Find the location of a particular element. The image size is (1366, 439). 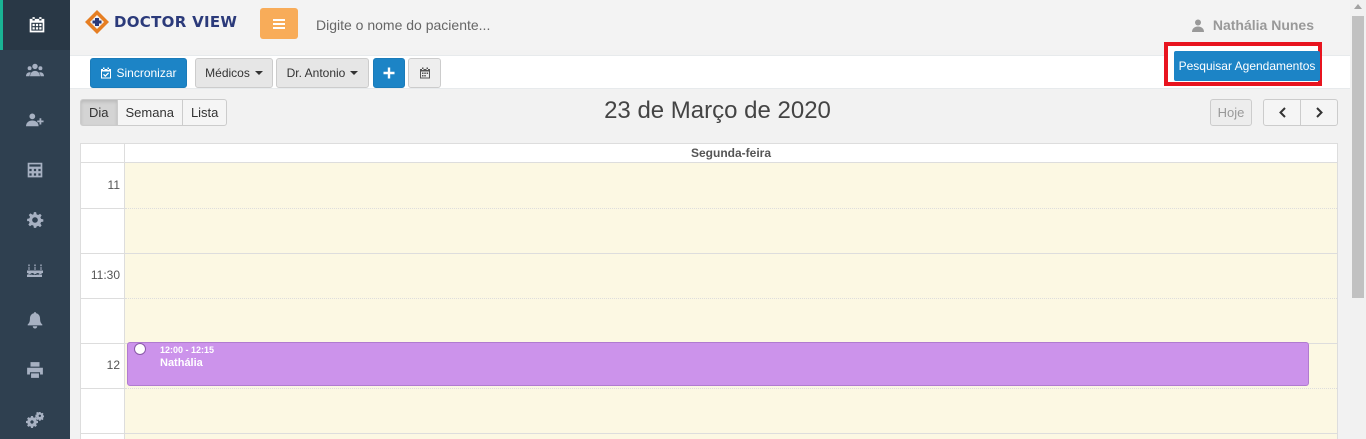

view-week-button: Semana is located at coordinates (149, 112).